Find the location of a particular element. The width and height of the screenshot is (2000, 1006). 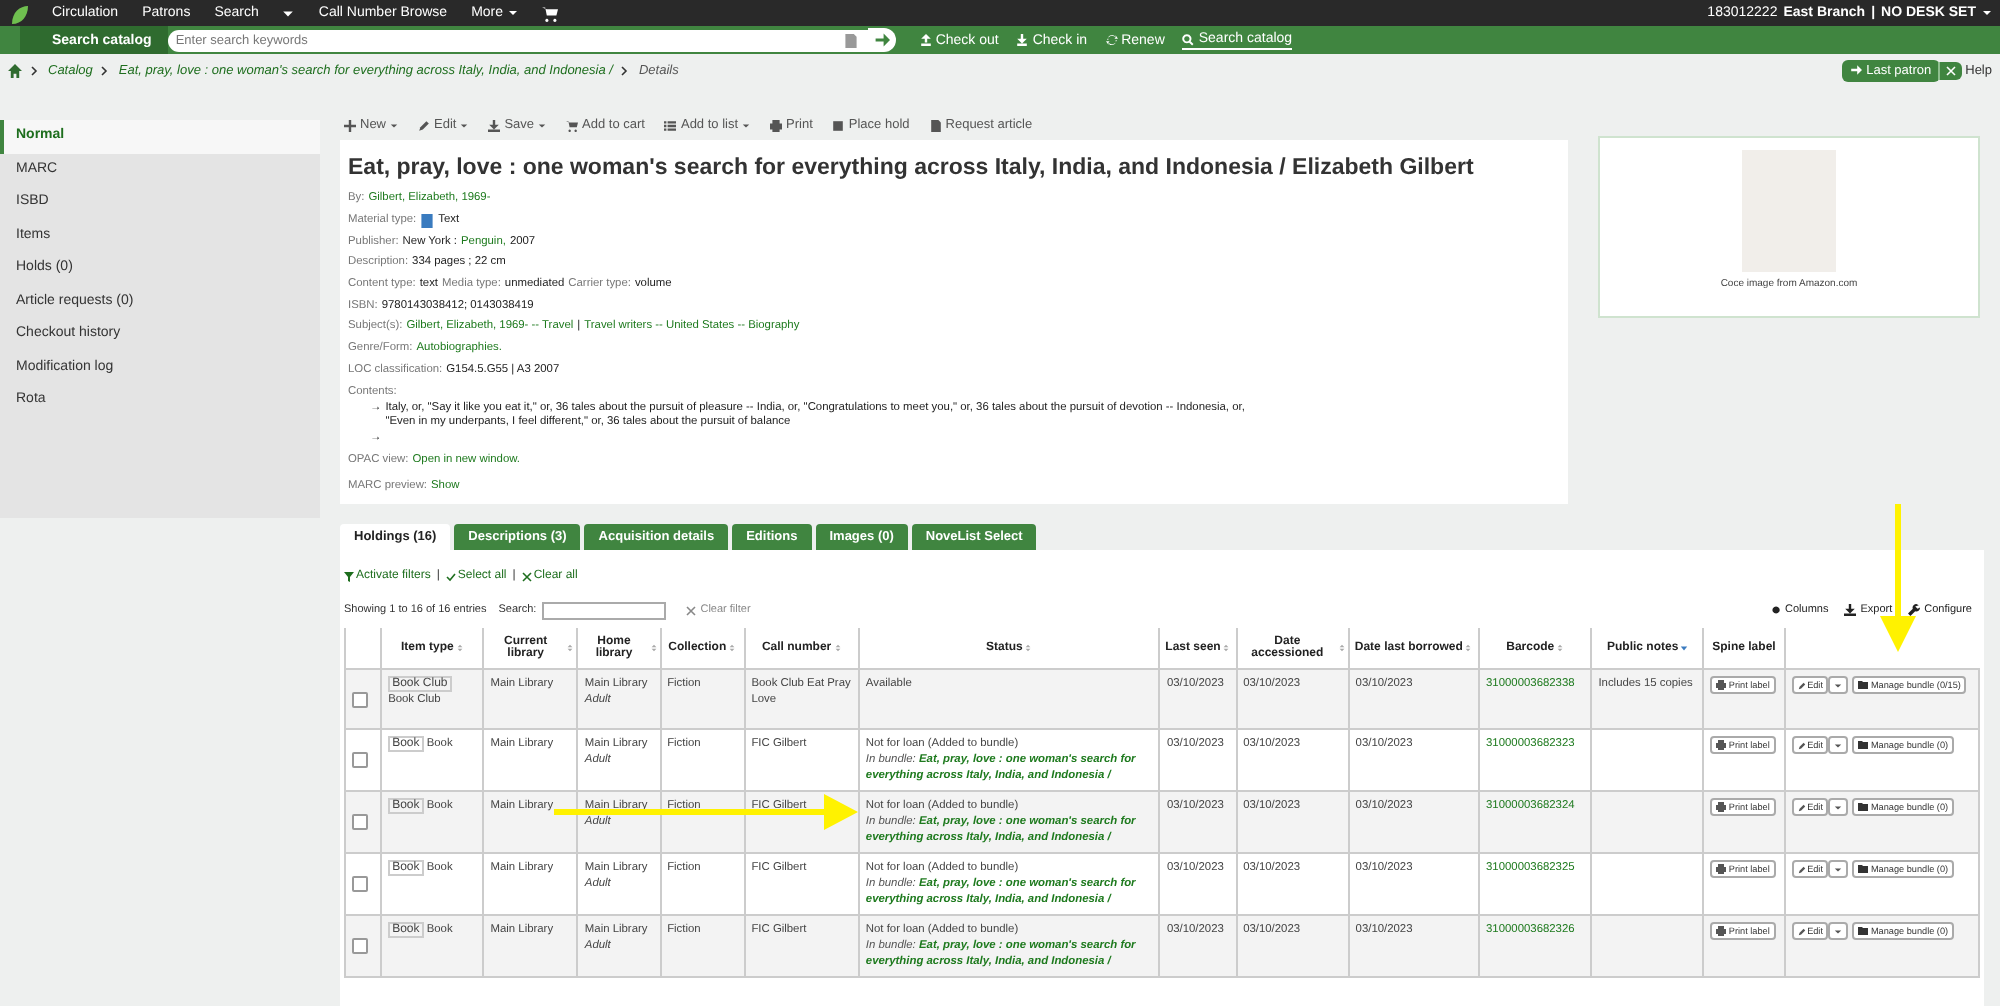

submit-button is located at coordinates (881, 40).